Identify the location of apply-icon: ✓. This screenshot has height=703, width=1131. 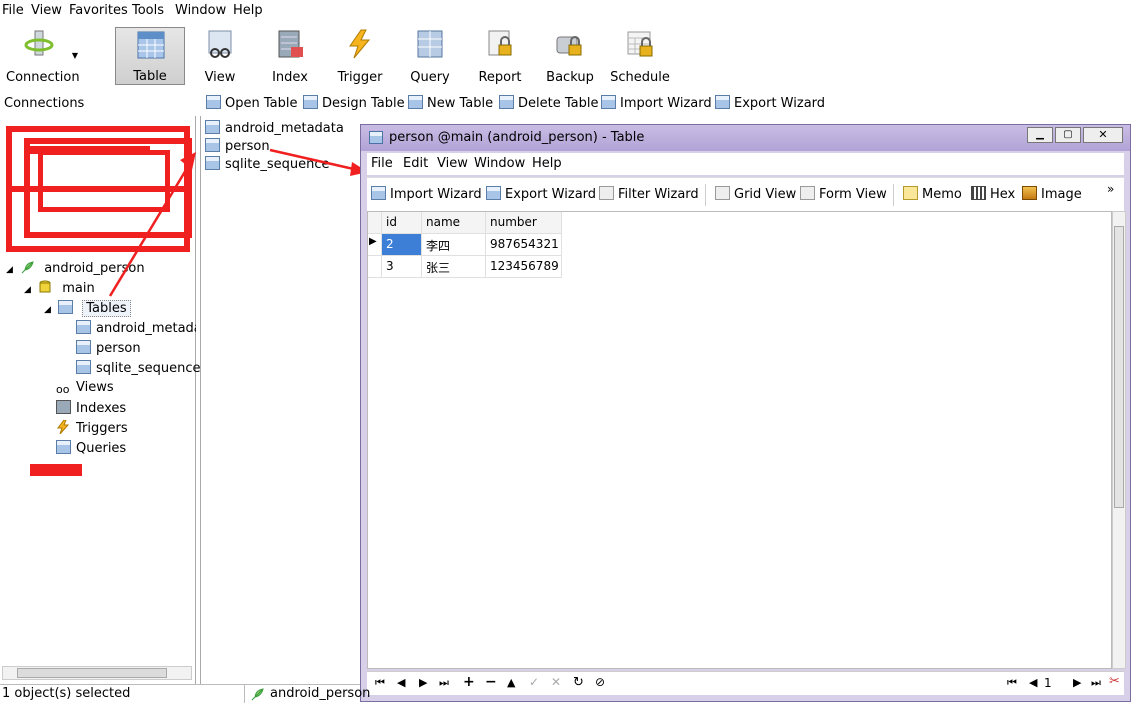
(534, 682).